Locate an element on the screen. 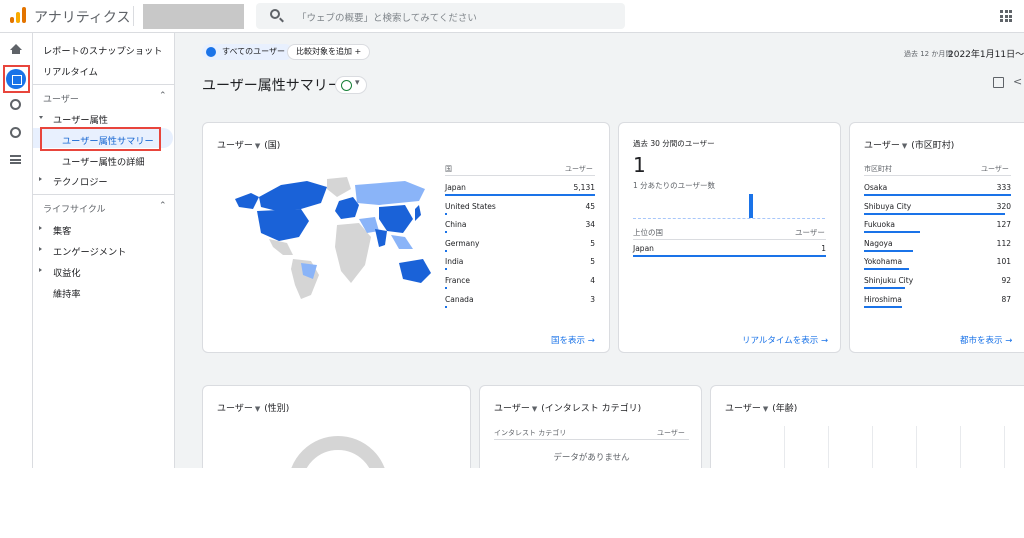 The width and height of the screenshot is (1024, 538). add-comparison-button: 比較対象を追加 + is located at coordinates (329, 52).